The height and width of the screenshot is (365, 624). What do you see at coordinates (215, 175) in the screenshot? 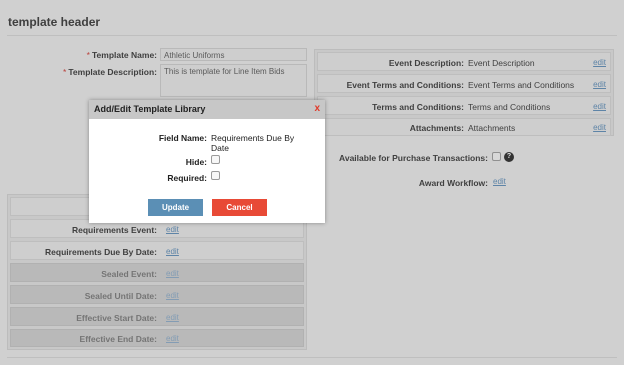
I see `required-checkbox` at bounding box center [215, 175].